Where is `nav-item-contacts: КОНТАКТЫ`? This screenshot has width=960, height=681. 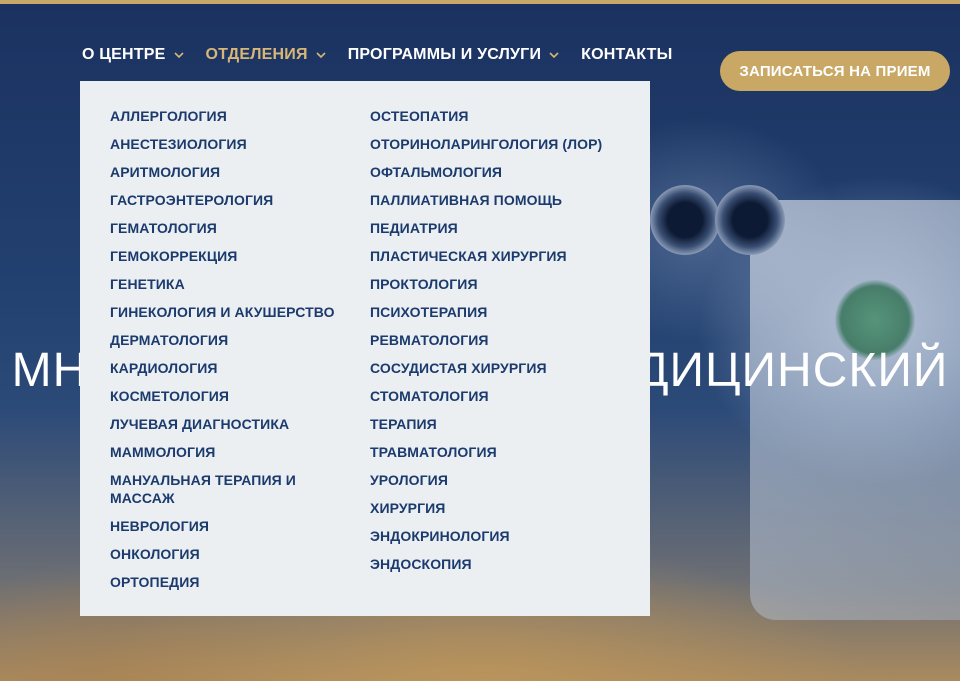
nav-item-contacts: КОНТАКТЫ is located at coordinates (626, 55).